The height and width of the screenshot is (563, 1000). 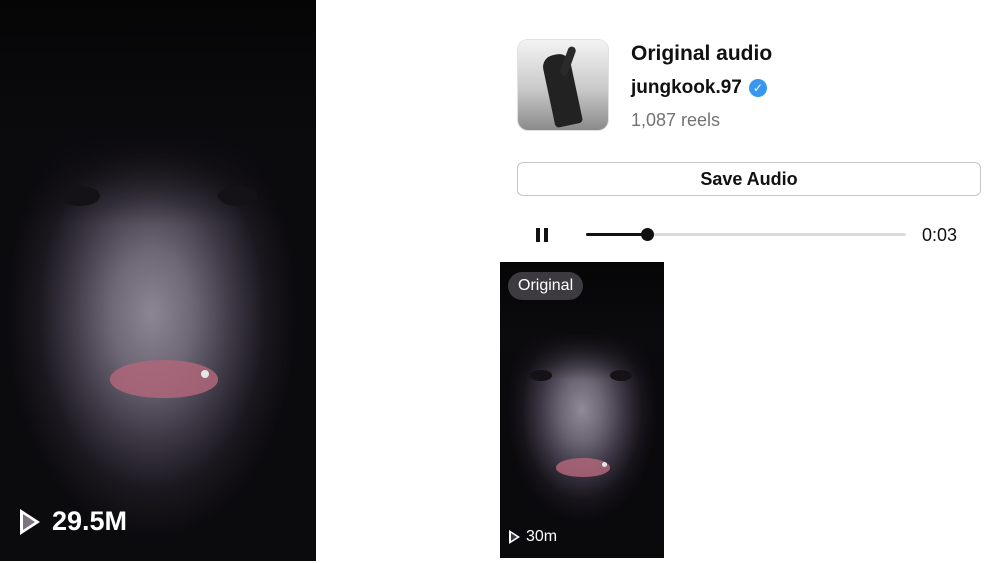 I want to click on audio-title: Original audio, so click(x=702, y=53).